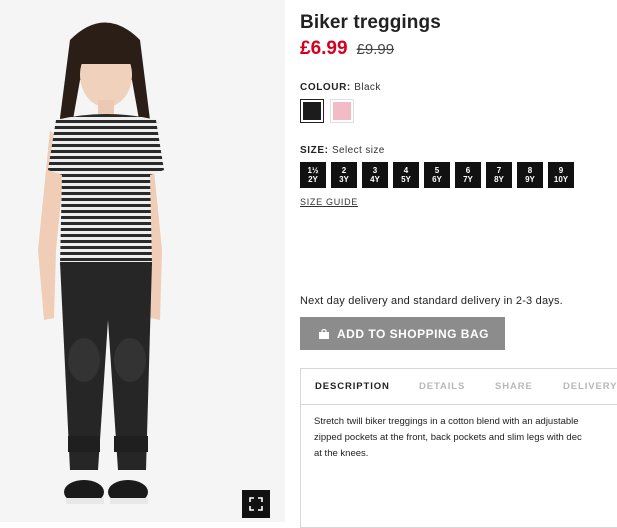  Describe the element at coordinates (406, 179) in the screenshot. I see `size-option-years: 5Y` at that location.